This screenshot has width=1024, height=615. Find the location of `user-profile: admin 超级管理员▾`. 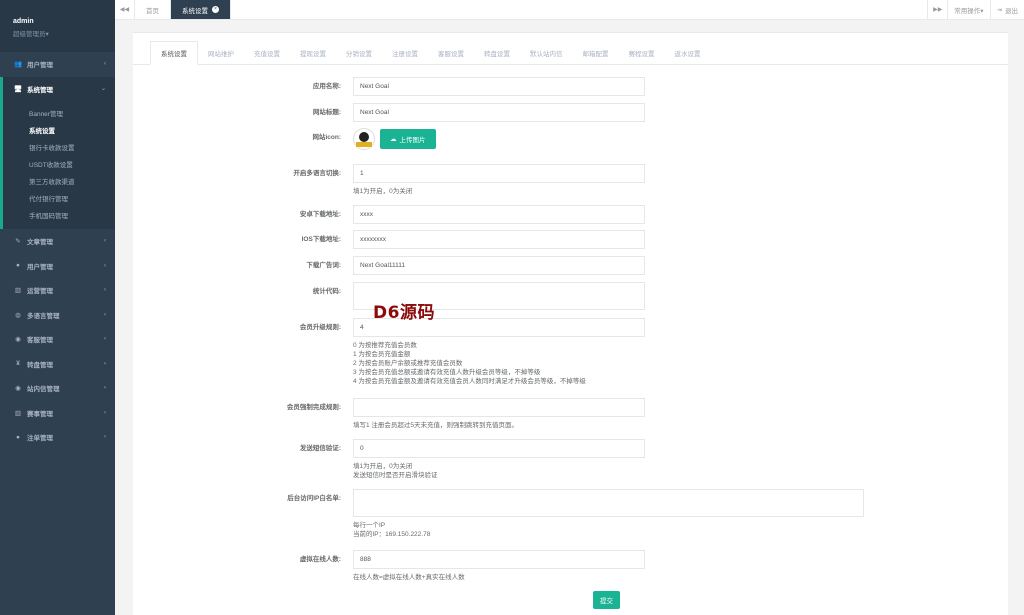

user-profile: admin 超级管理员▾ is located at coordinates (57, 26).